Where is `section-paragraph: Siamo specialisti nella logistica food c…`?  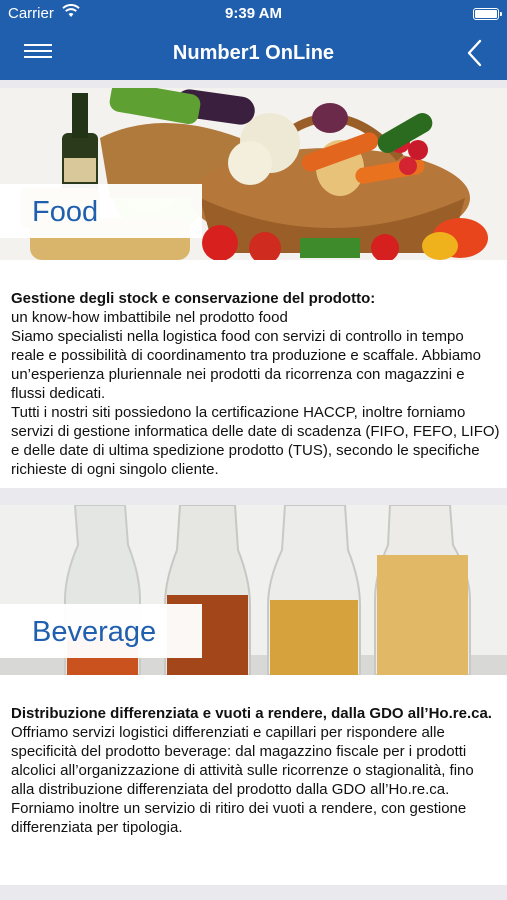 section-paragraph: Siamo specialisti nella logistica food c… is located at coordinates (246, 365).